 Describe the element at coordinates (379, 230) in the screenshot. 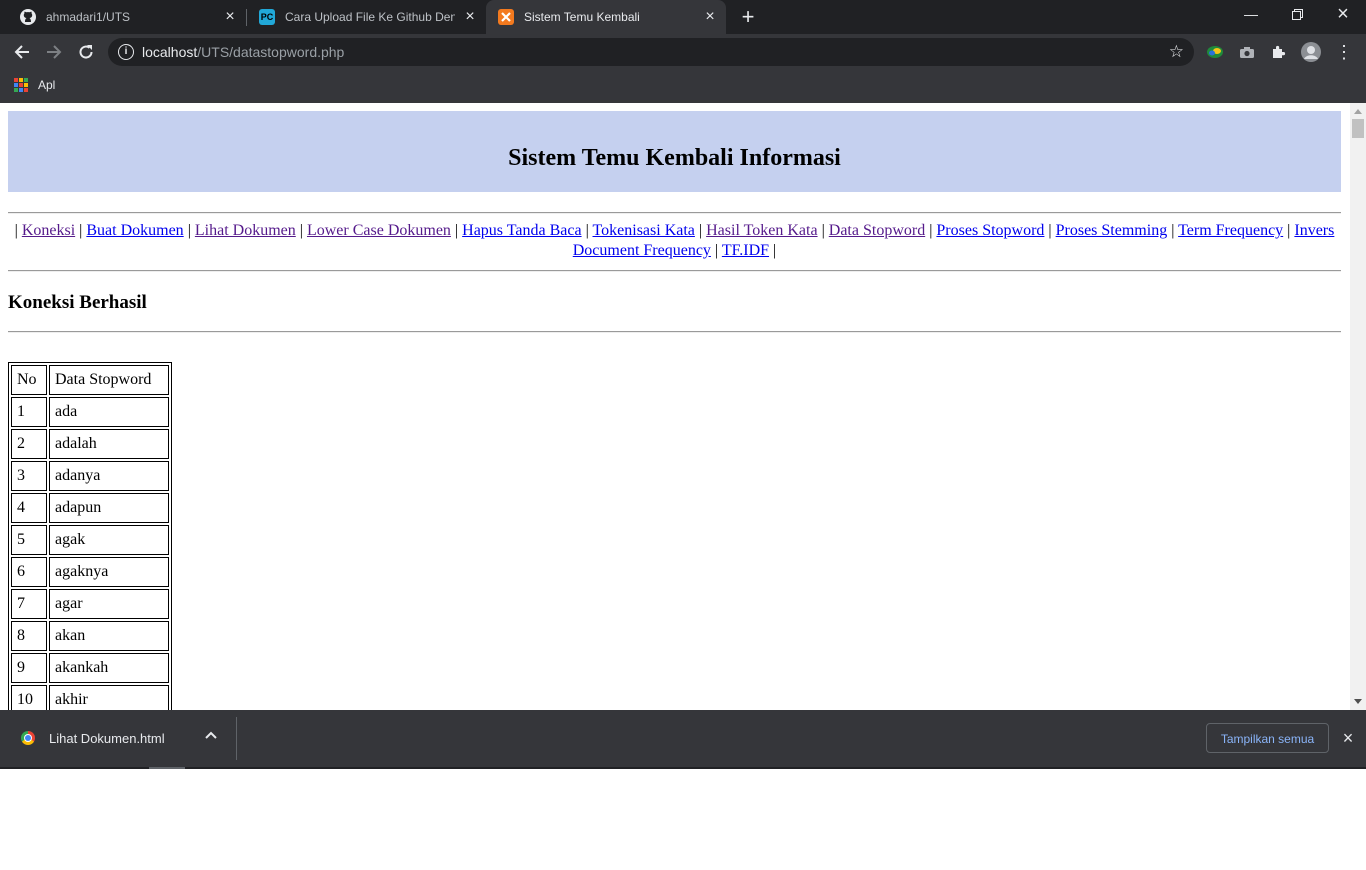

I see `nav-link-lower-case-dokumen: Lower Case Dokumen` at that location.